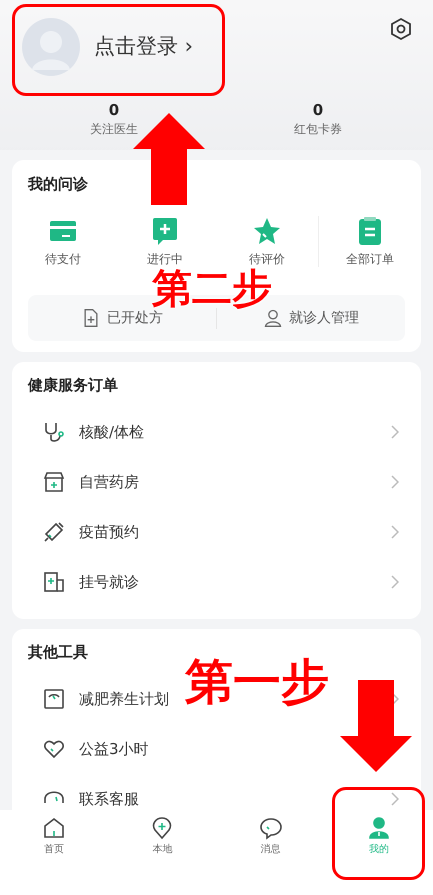 This screenshot has width=433, height=895. Describe the element at coordinates (122, 318) in the screenshot. I see `consult-link: 已开处方` at that location.